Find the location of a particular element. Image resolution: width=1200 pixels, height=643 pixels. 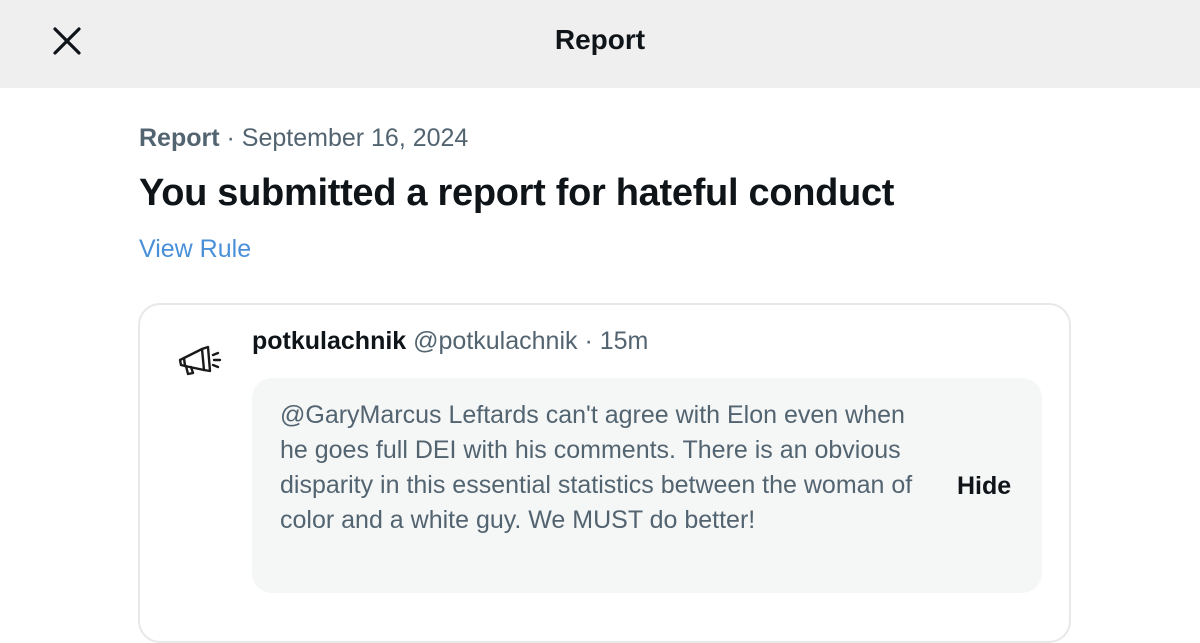

page-title: Report is located at coordinates (600, 39).